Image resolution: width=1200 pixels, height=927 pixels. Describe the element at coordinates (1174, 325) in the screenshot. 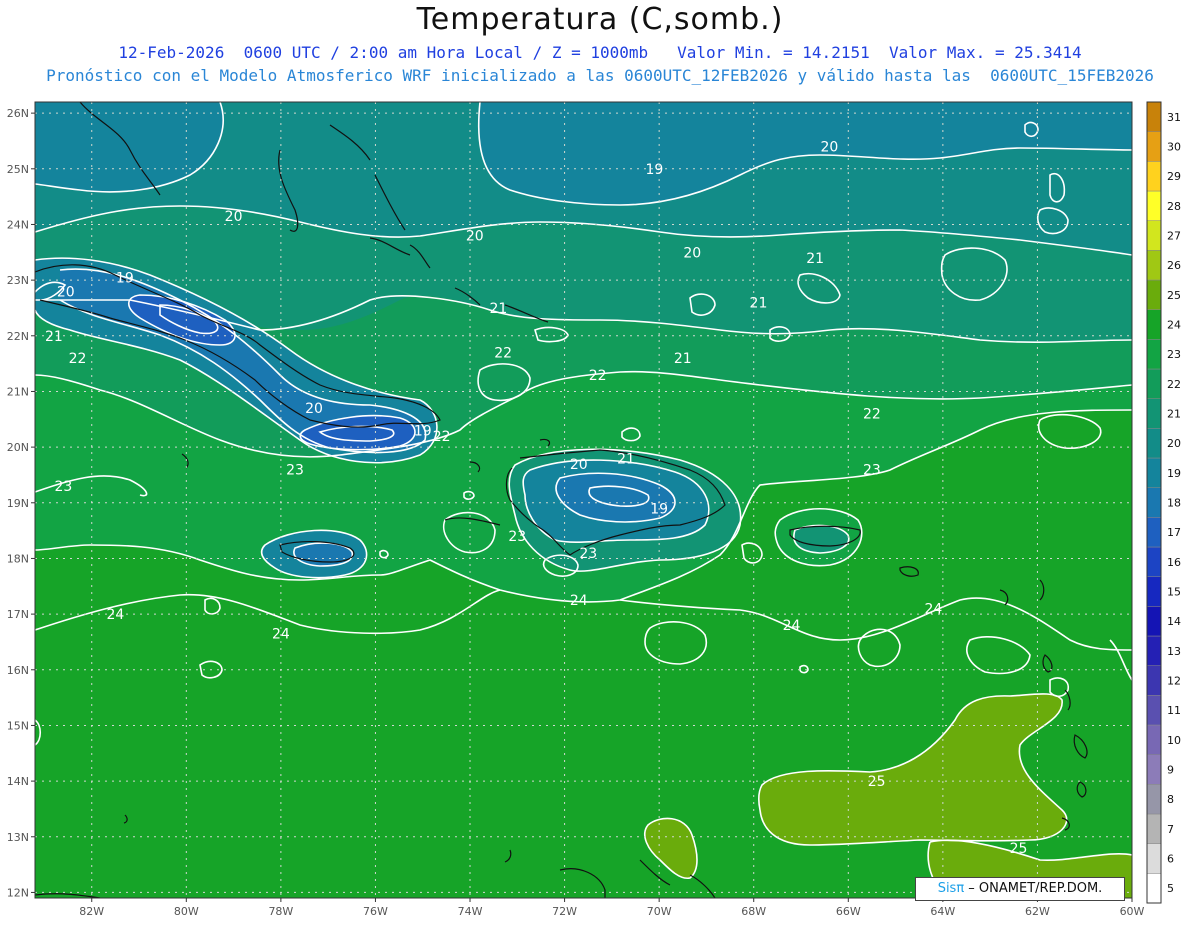

I see `colorbar-label: 24` at that location.